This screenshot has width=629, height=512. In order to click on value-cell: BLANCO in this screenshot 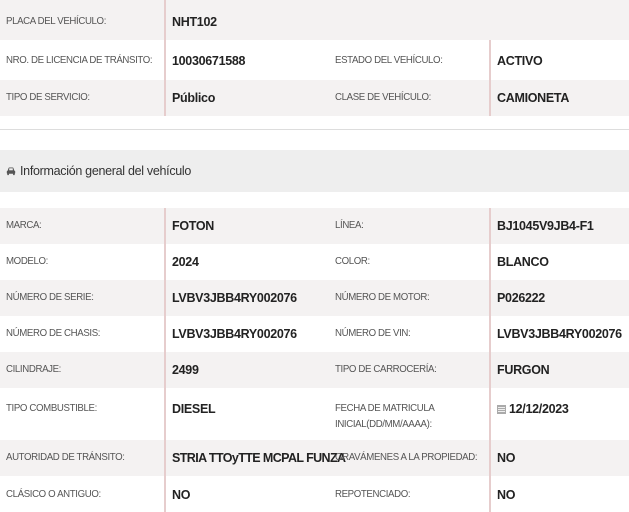, I will do `click(559, 262)`.